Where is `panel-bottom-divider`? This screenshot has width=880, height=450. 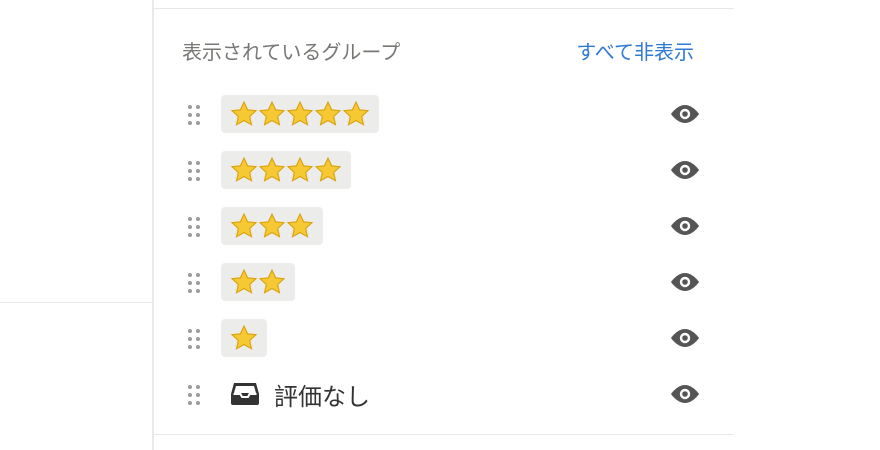
panel-bottom-divider is located at coordinates (444, 434).